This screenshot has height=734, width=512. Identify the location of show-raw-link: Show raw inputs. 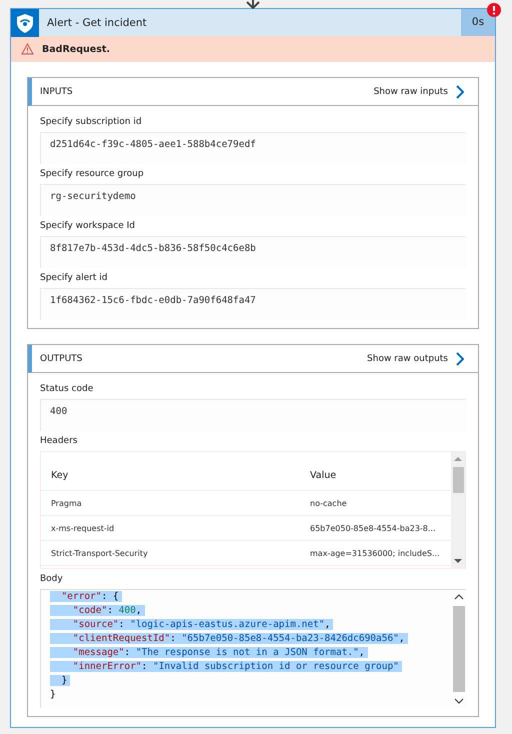
(411, 91).